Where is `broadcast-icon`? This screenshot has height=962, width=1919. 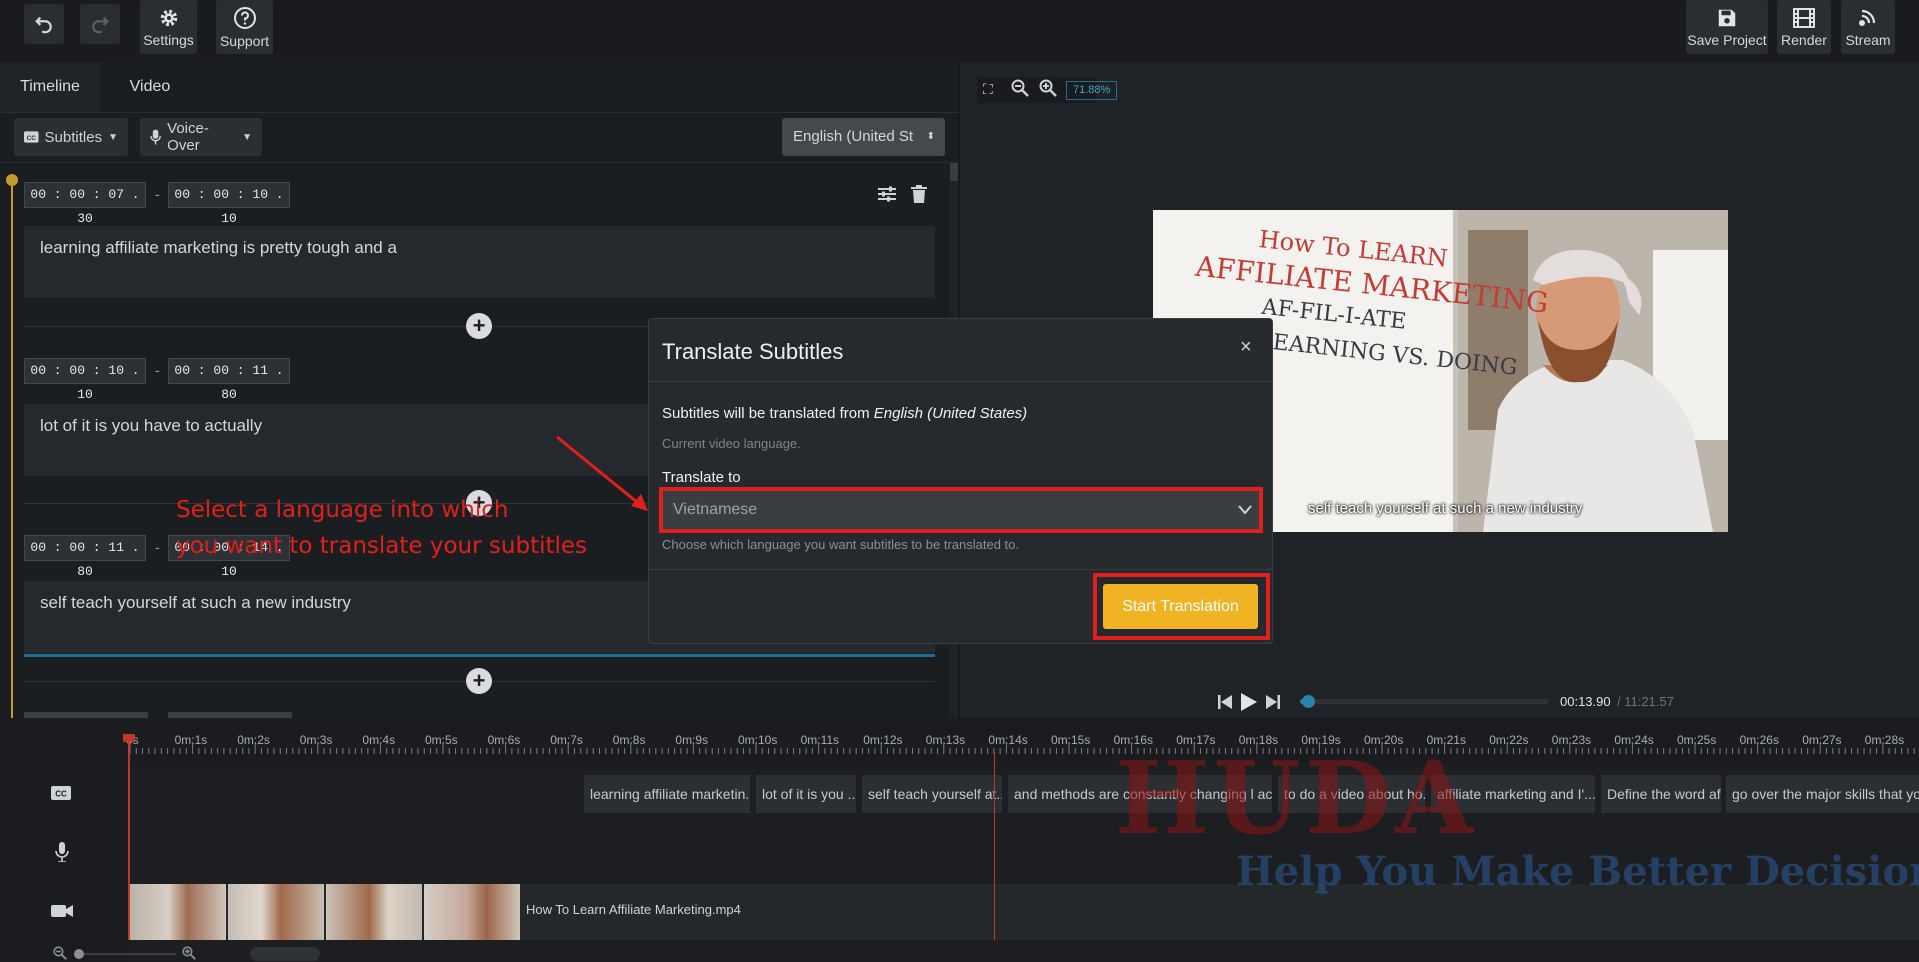 broadcast-icon is located at coordinates (1867, 17).